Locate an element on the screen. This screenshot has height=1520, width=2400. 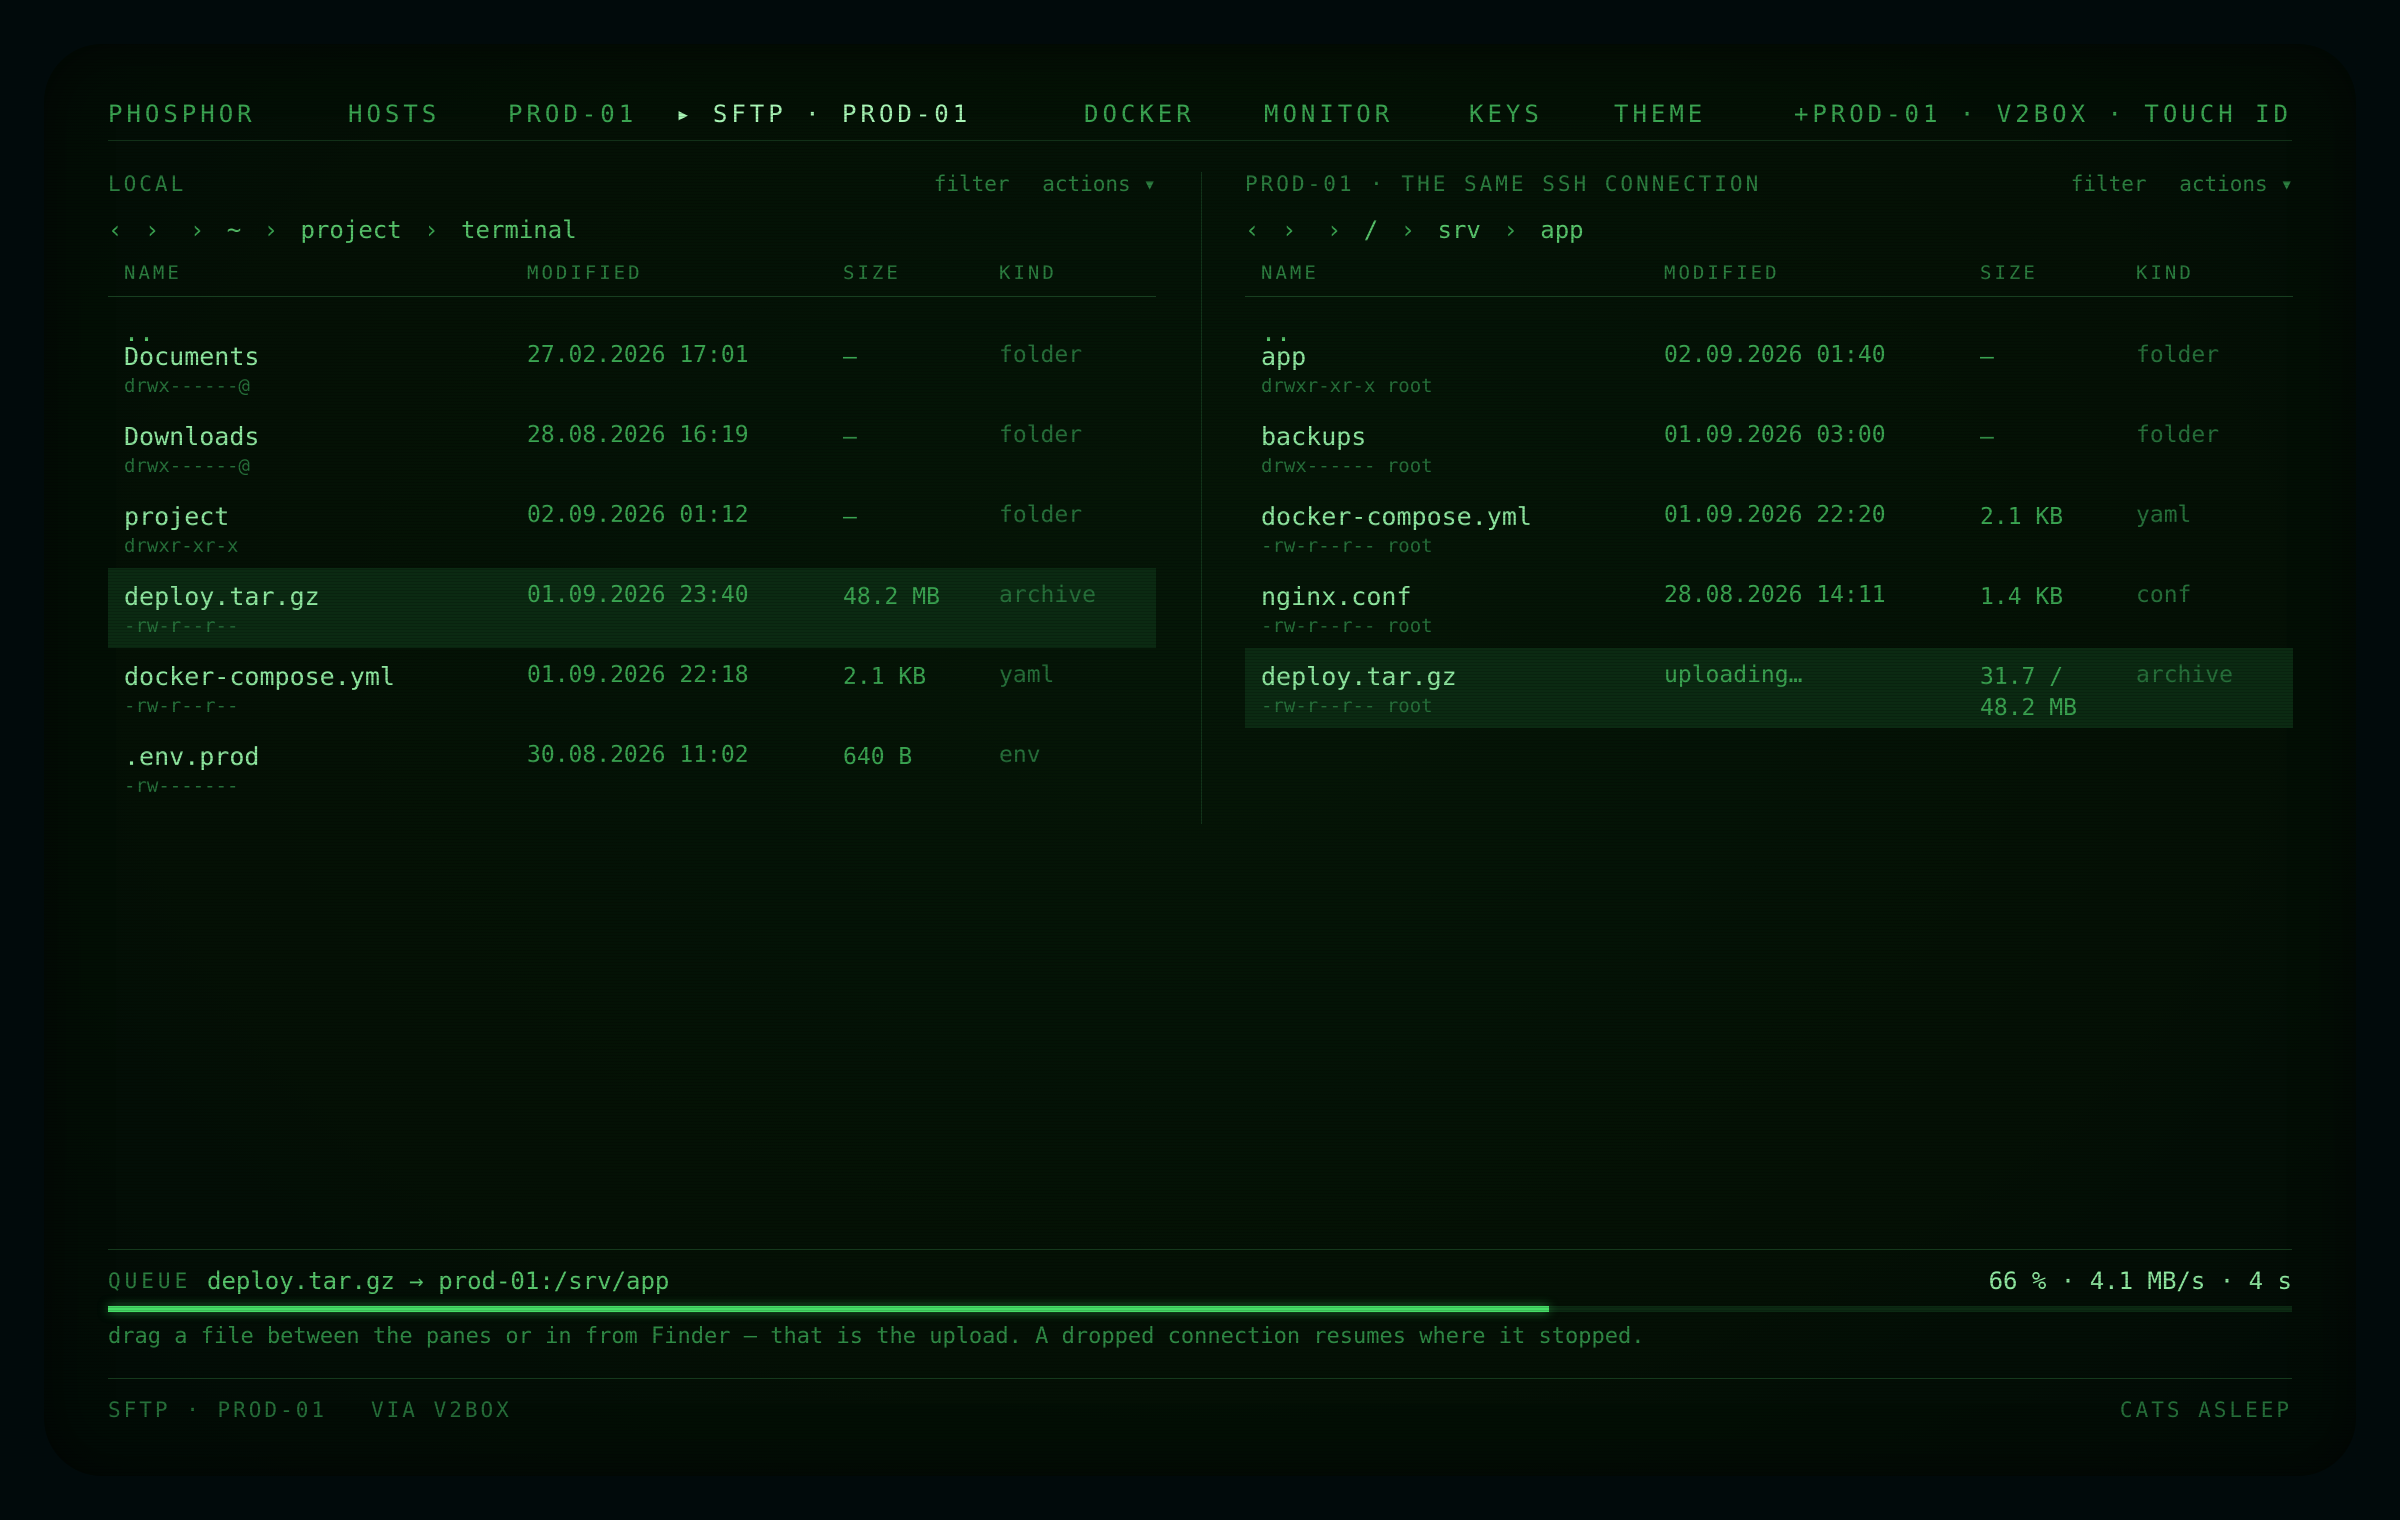
queue-label: QUEUE is located at coordinates (150, 1281).